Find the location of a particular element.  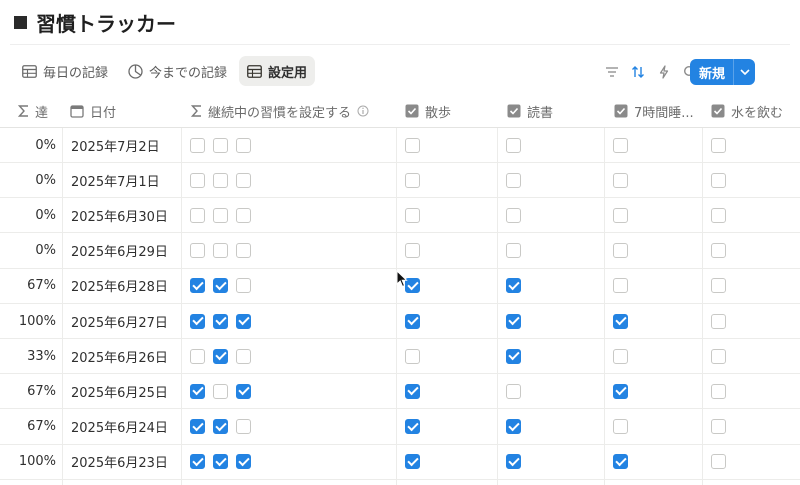

column-header-walk: 散歩 is located at coordinates (450, 111).